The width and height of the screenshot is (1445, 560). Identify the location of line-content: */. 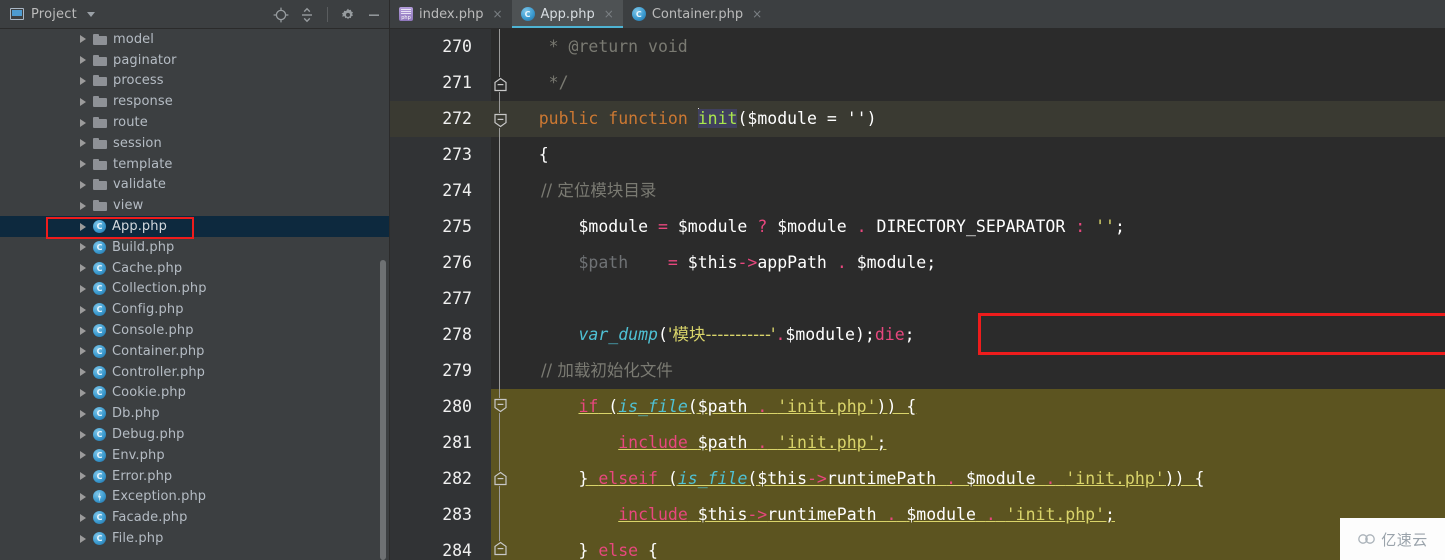
(968, 83).